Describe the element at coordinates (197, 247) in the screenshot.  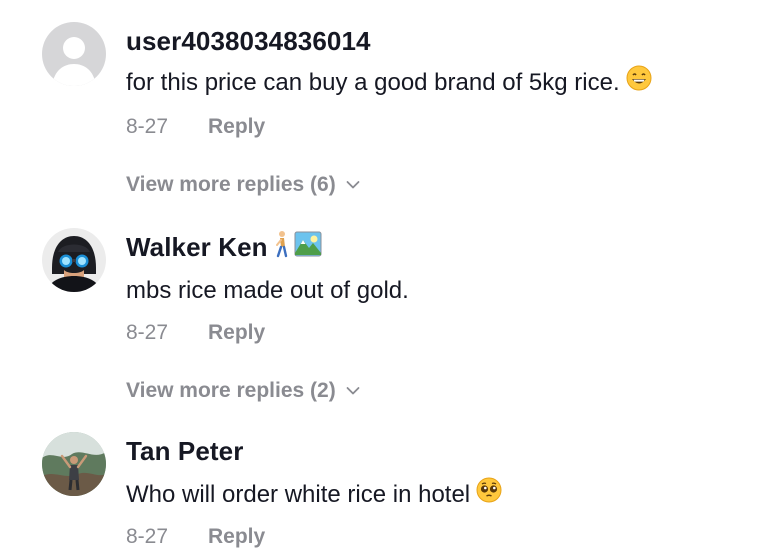
I see `username: Walker Ken` at that location.